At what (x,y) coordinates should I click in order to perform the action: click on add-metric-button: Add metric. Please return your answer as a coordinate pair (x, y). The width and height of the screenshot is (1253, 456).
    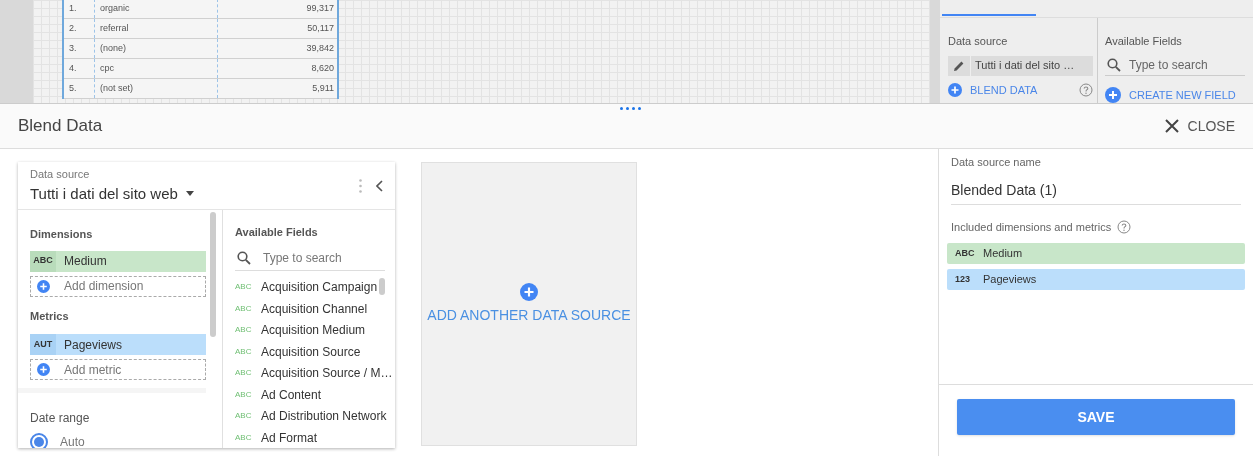
    Looking at the image, I should click on (118, 369).